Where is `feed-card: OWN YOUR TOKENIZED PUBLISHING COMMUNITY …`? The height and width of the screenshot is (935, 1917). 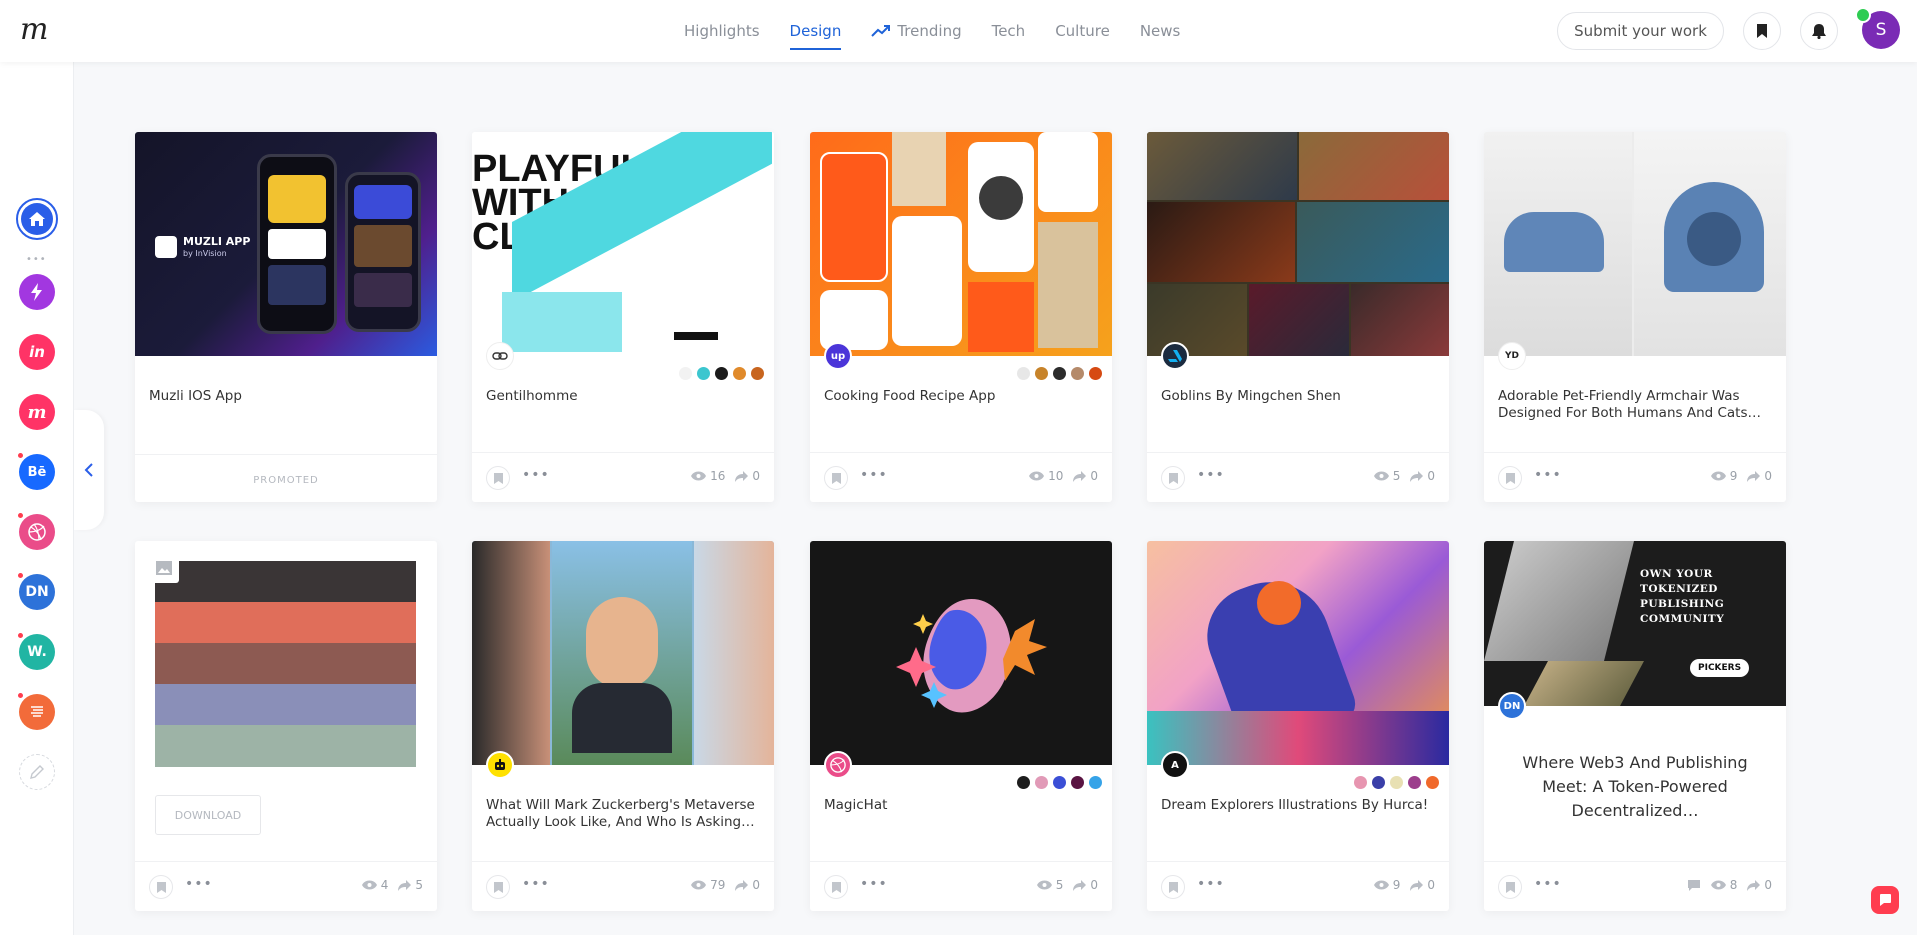 feed-card: OWN YOUR TOKENIZED PUBLISHING COMMUNITY … is located at coordinates (1635, 726).